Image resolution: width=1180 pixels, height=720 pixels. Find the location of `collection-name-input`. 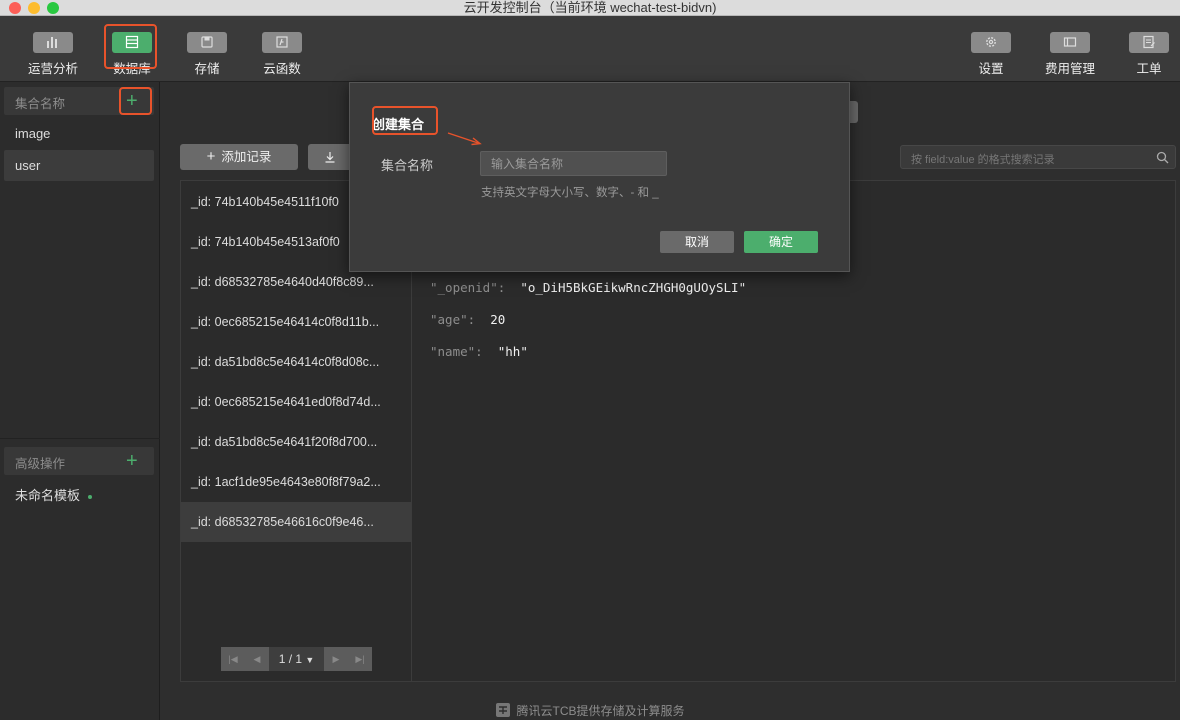

collection-name-input is located at coordinates (573, 163).